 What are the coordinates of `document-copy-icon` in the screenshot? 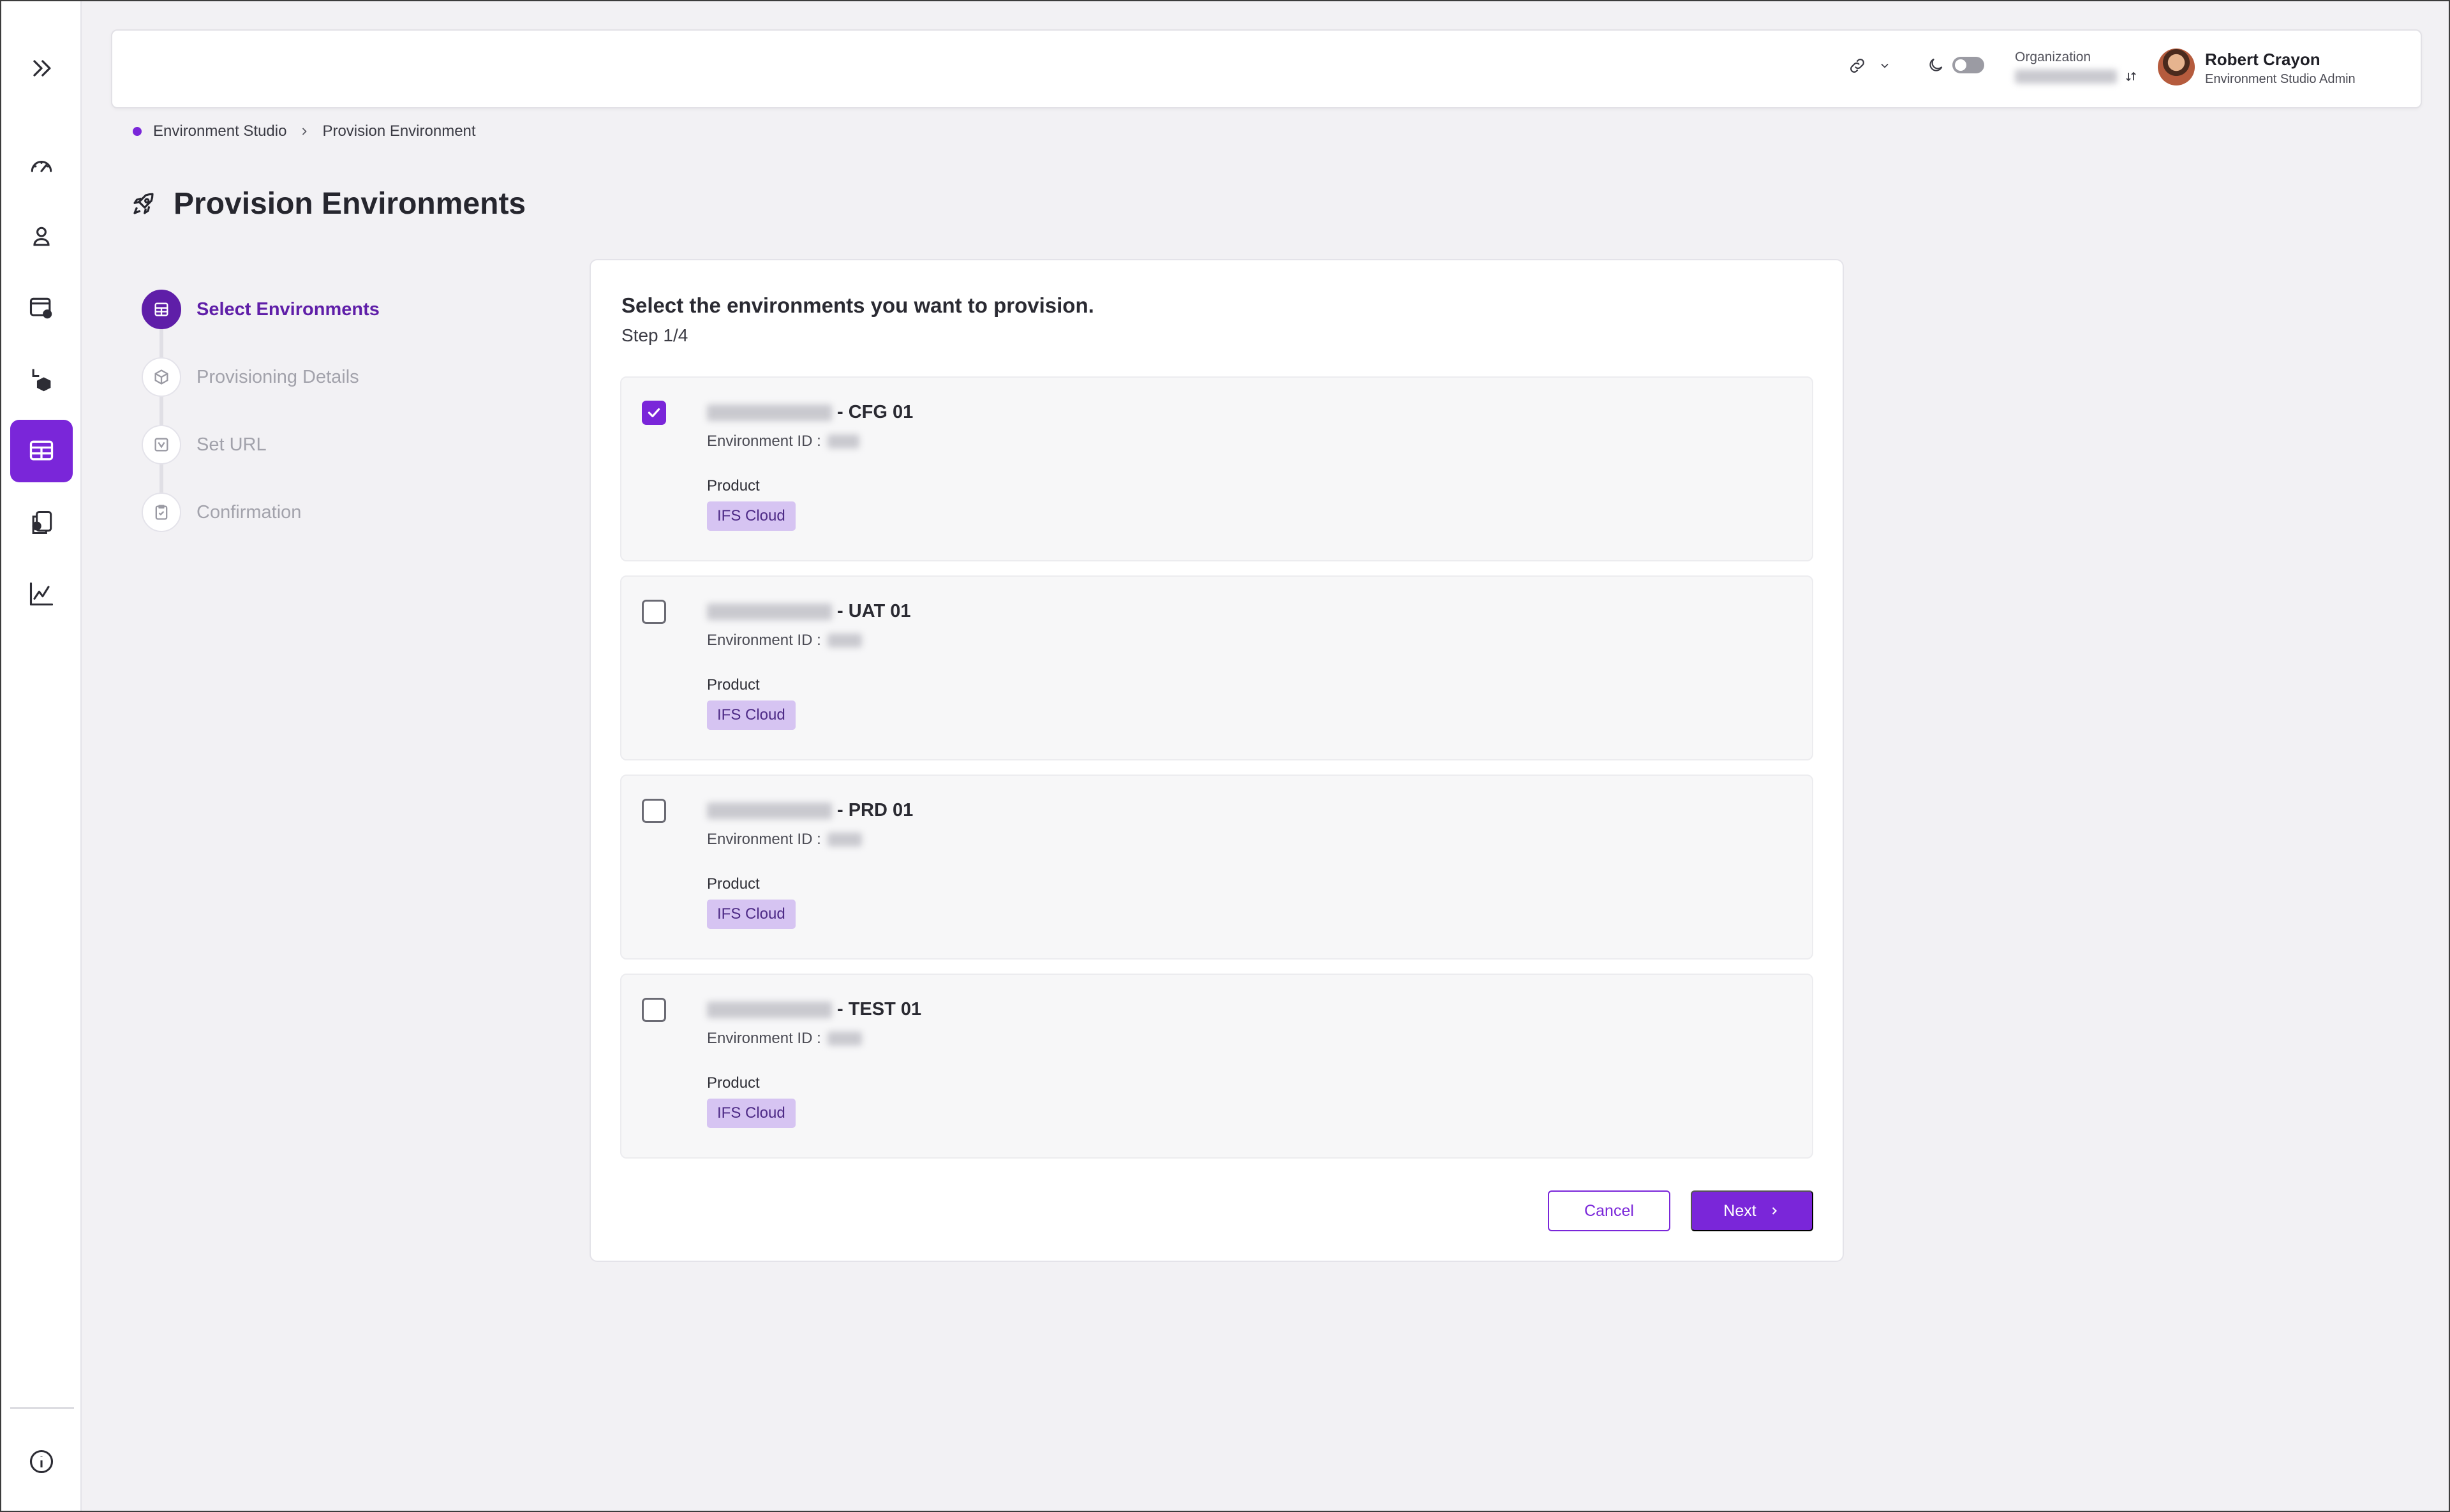 It's located at (42, 522).